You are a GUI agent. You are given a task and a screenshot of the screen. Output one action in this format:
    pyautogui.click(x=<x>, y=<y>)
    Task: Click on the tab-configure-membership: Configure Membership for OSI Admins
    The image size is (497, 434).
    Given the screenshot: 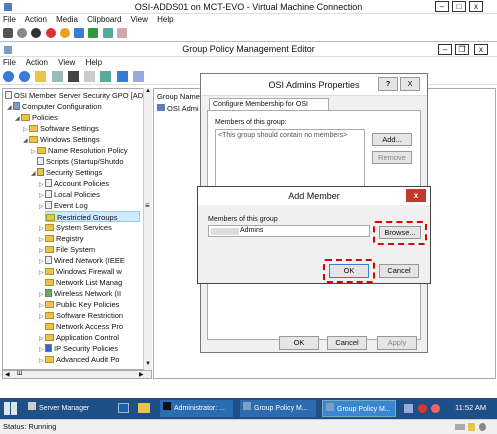 What is the action you would take?
    pyautogui.click(x=269, y=108)
    